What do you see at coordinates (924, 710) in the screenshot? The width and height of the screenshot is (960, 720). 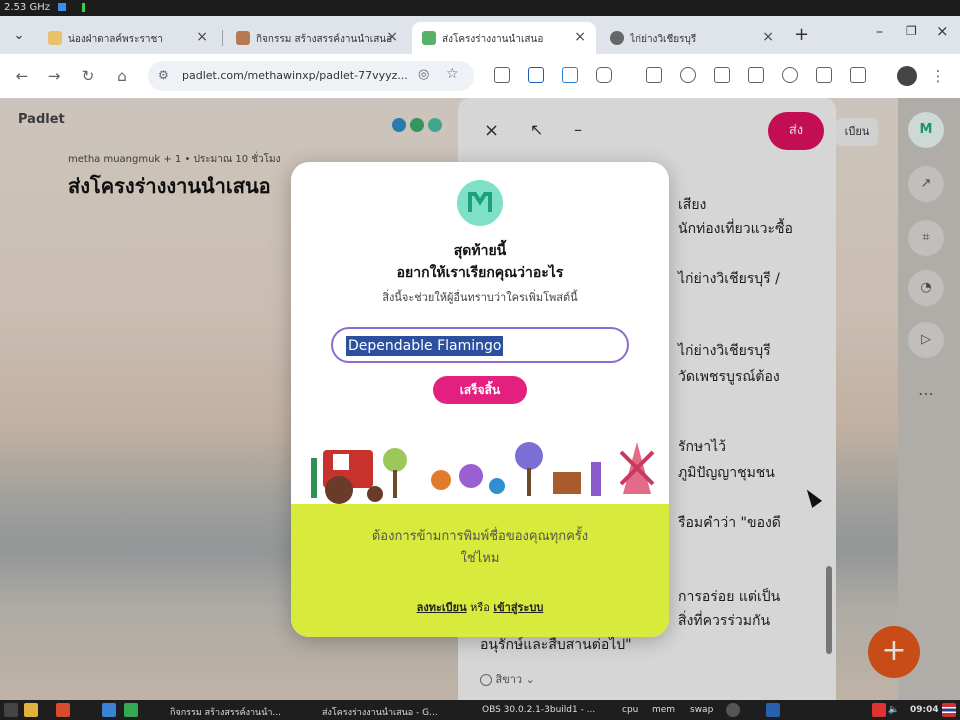 I see `clock: 09:04` at bounding box center [924, 710].